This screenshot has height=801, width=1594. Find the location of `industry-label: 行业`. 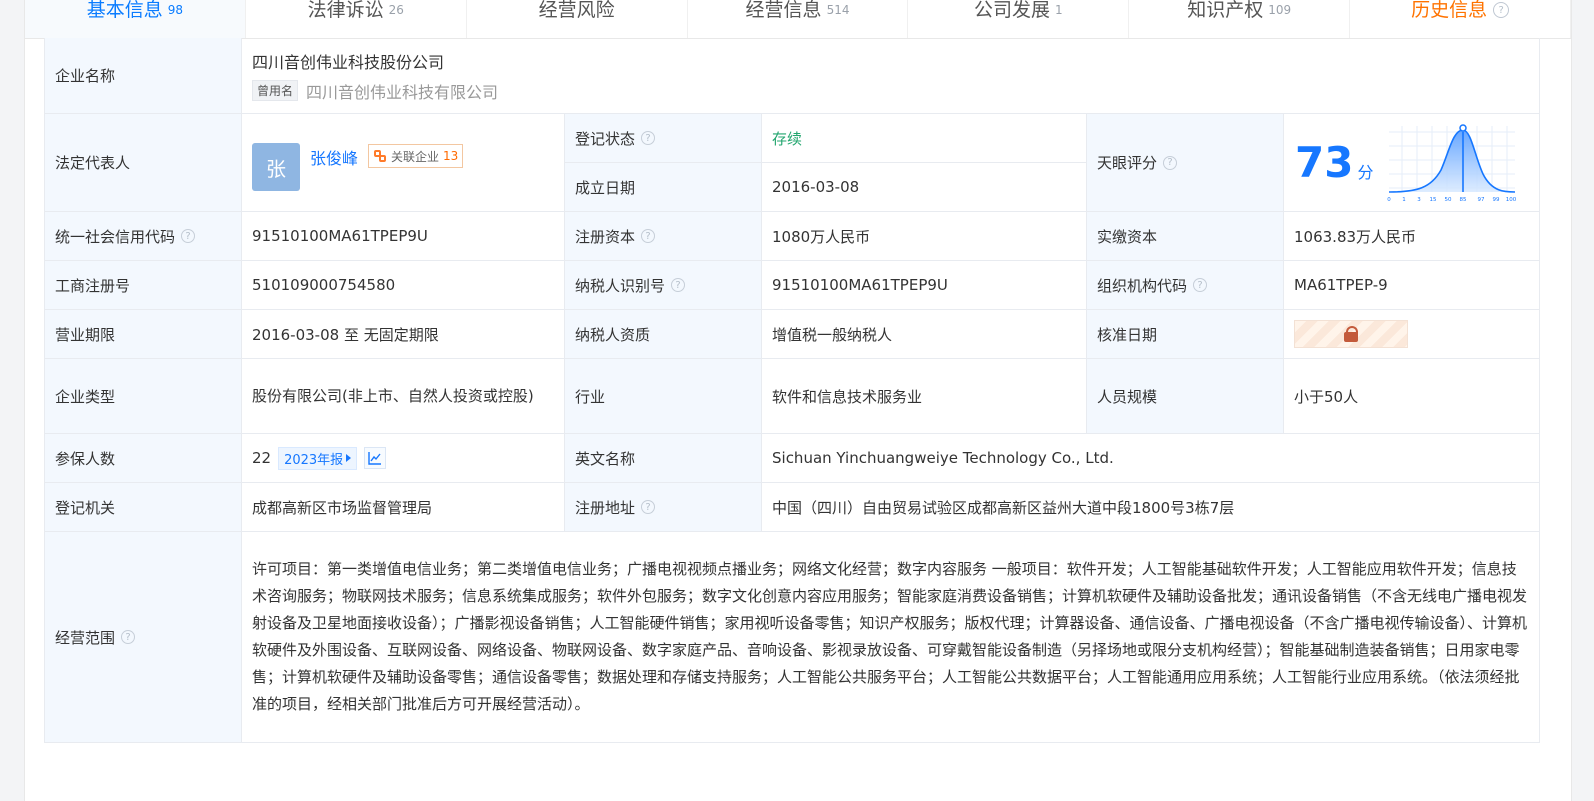

industry-label: 行业 is located at coordinates (663, 396).